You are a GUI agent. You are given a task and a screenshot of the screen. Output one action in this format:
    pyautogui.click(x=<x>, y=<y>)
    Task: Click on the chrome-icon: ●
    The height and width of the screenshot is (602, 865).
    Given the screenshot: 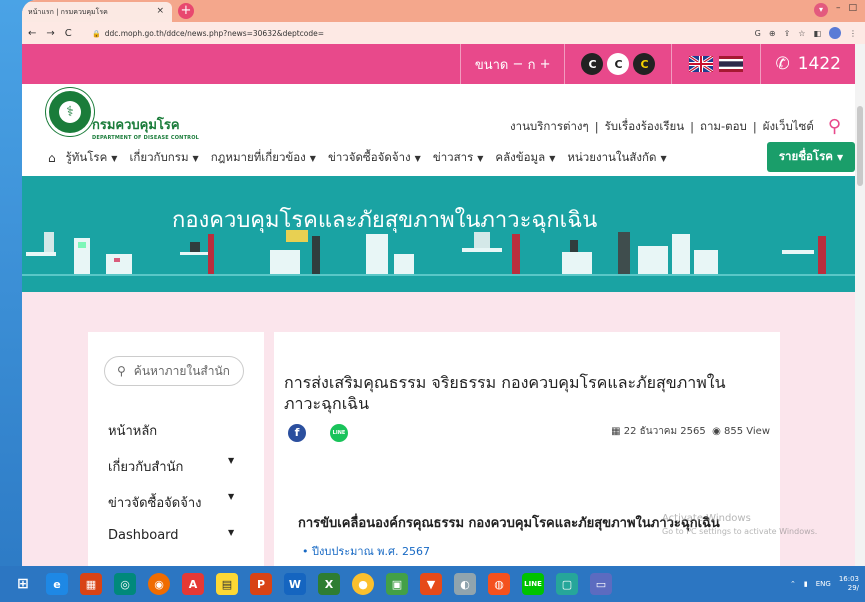 What is the action you would take?
    pyautogui.click(x=363, y=584)
    